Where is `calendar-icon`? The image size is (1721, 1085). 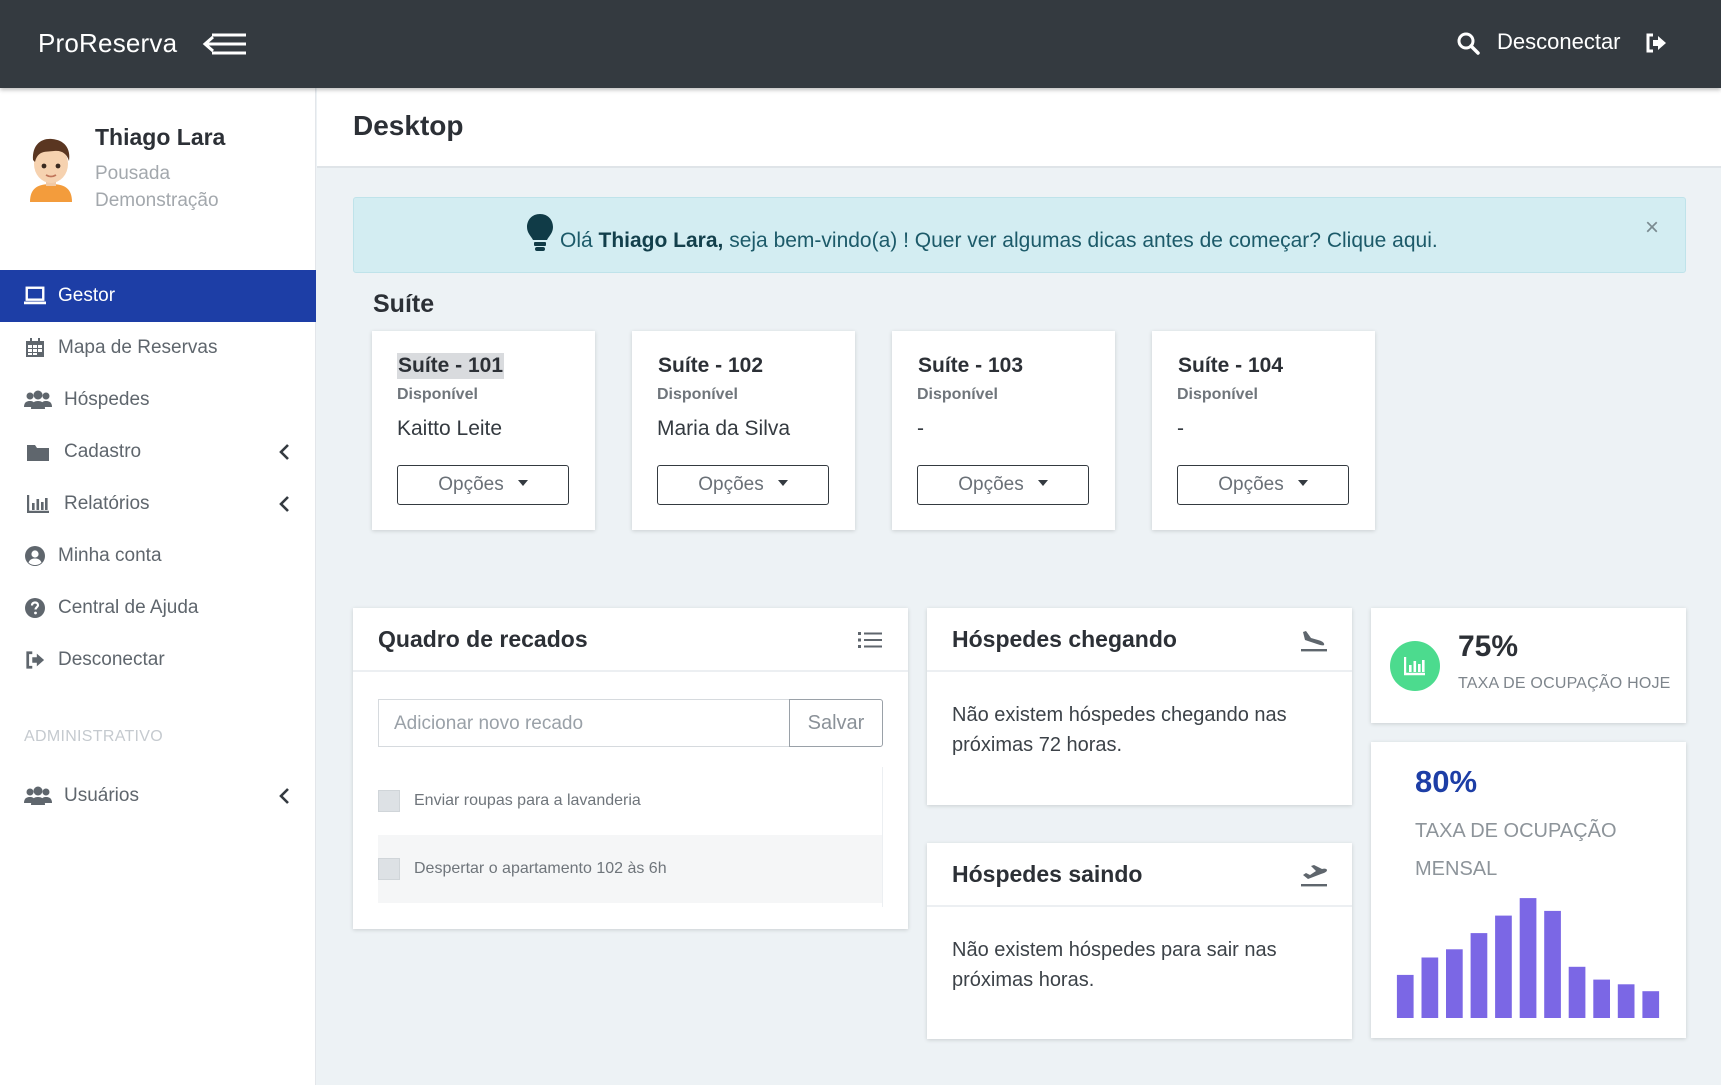 calendar-icon is located at coordinates (35, 348).